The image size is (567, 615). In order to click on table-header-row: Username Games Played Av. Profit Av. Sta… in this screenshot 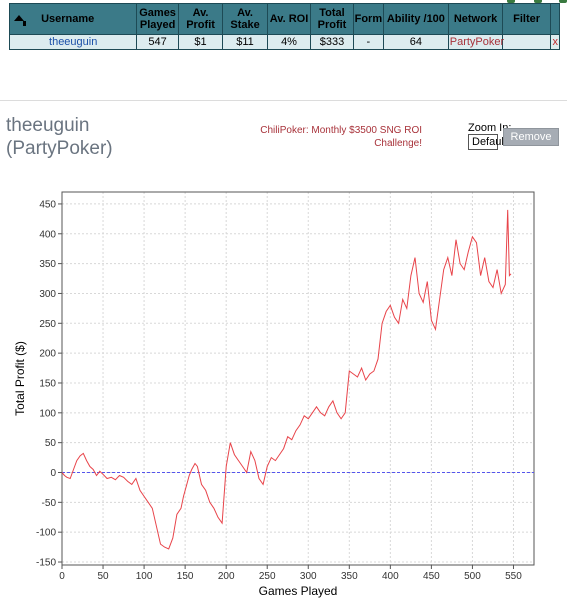, I will do `click(284, 19)`.